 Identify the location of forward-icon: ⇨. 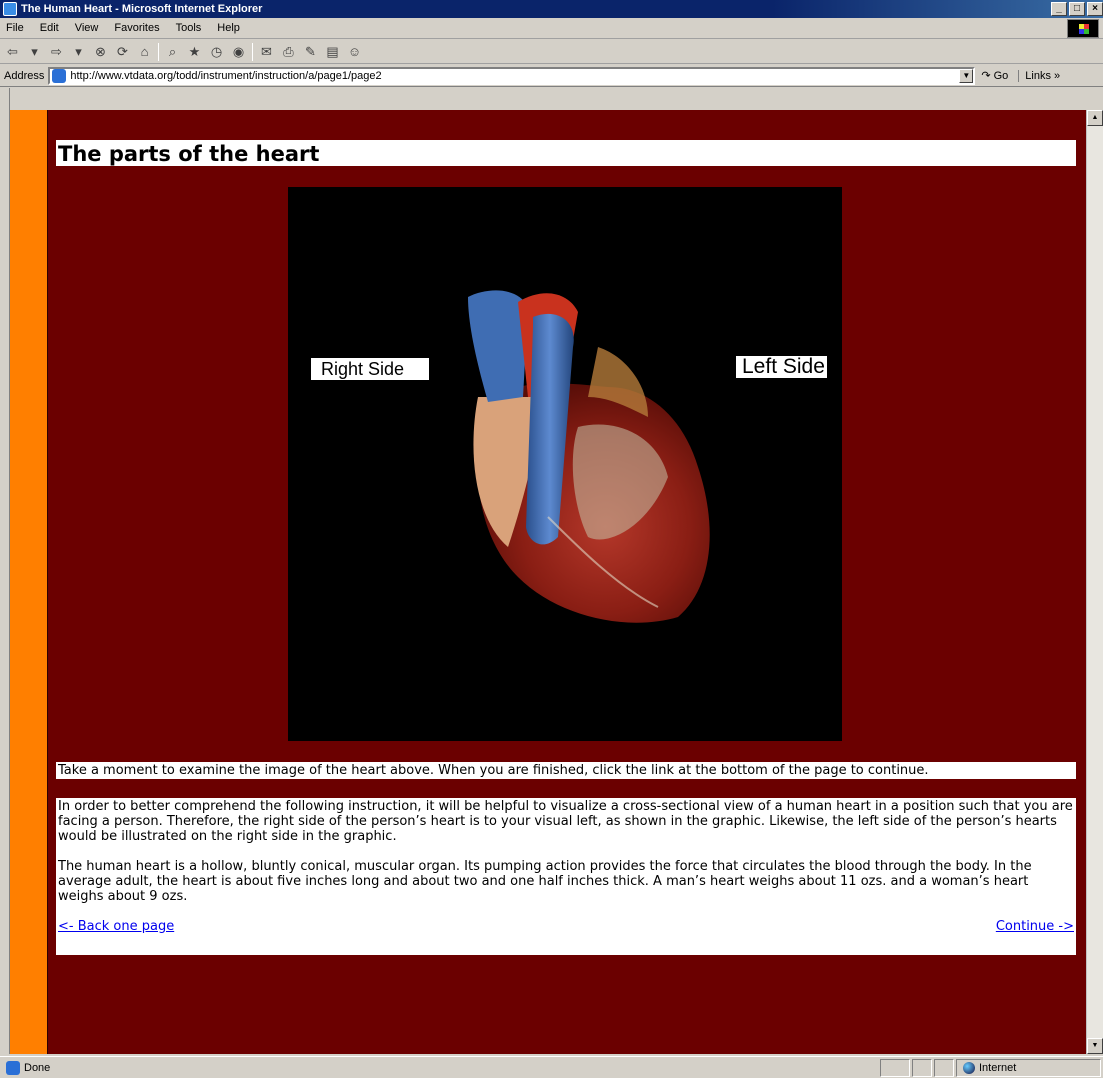
(56, 51).